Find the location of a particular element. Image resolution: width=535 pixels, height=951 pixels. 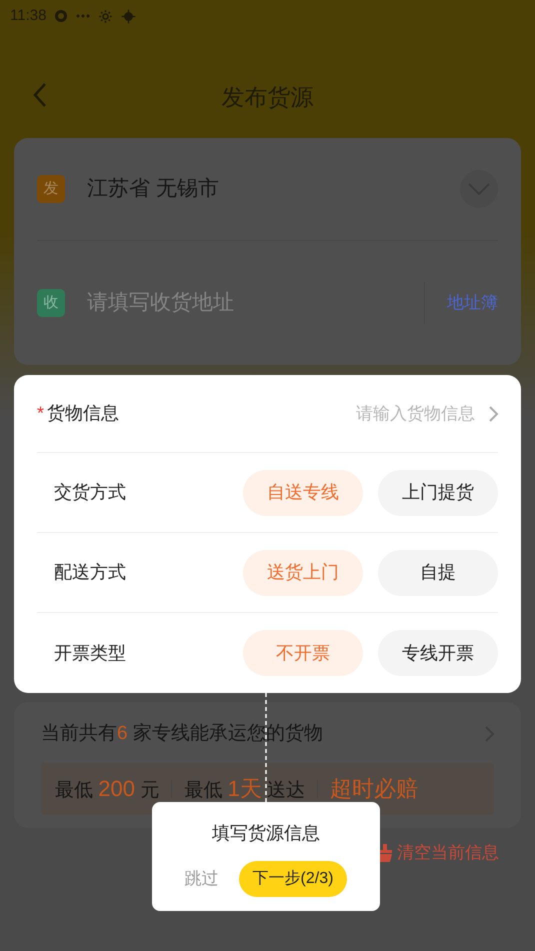

field-label: 交货方式 is located at coordinates (90, 492).